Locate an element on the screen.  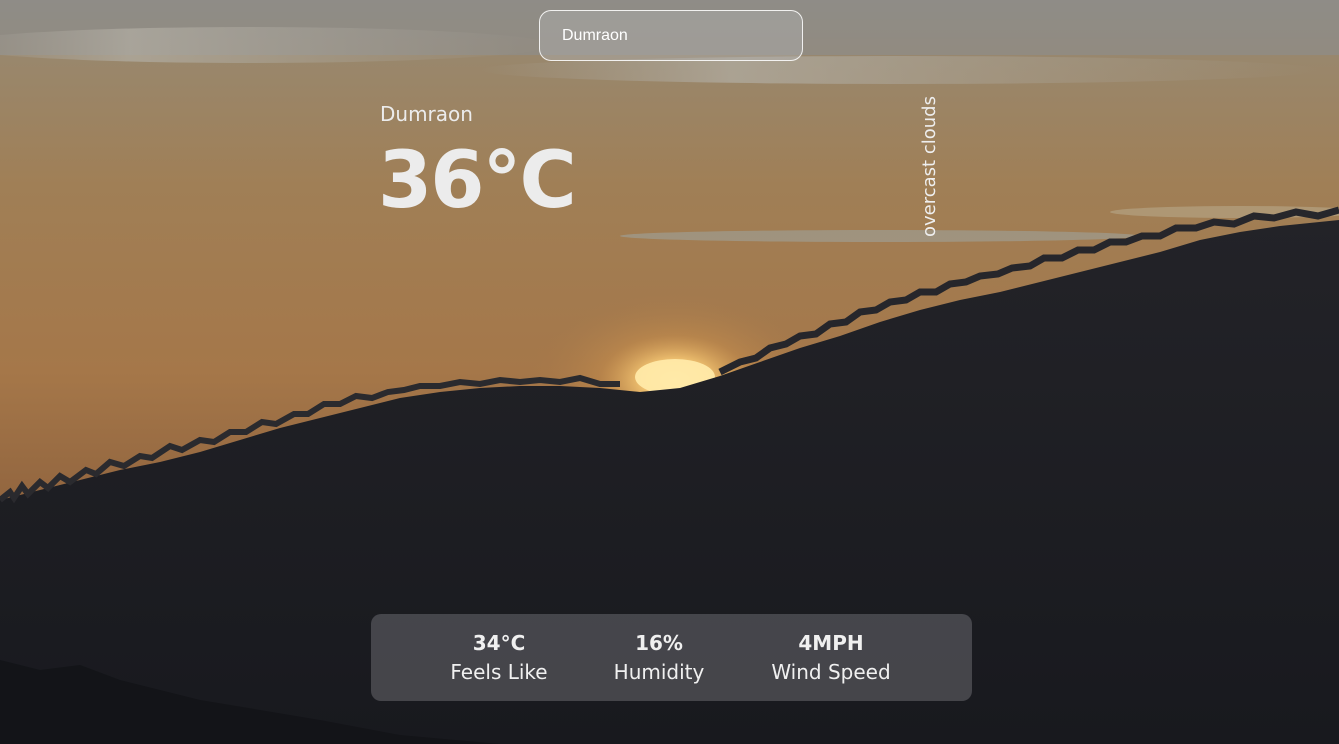
feels-like-label: Feels Like is located at coordinates (499, 672).